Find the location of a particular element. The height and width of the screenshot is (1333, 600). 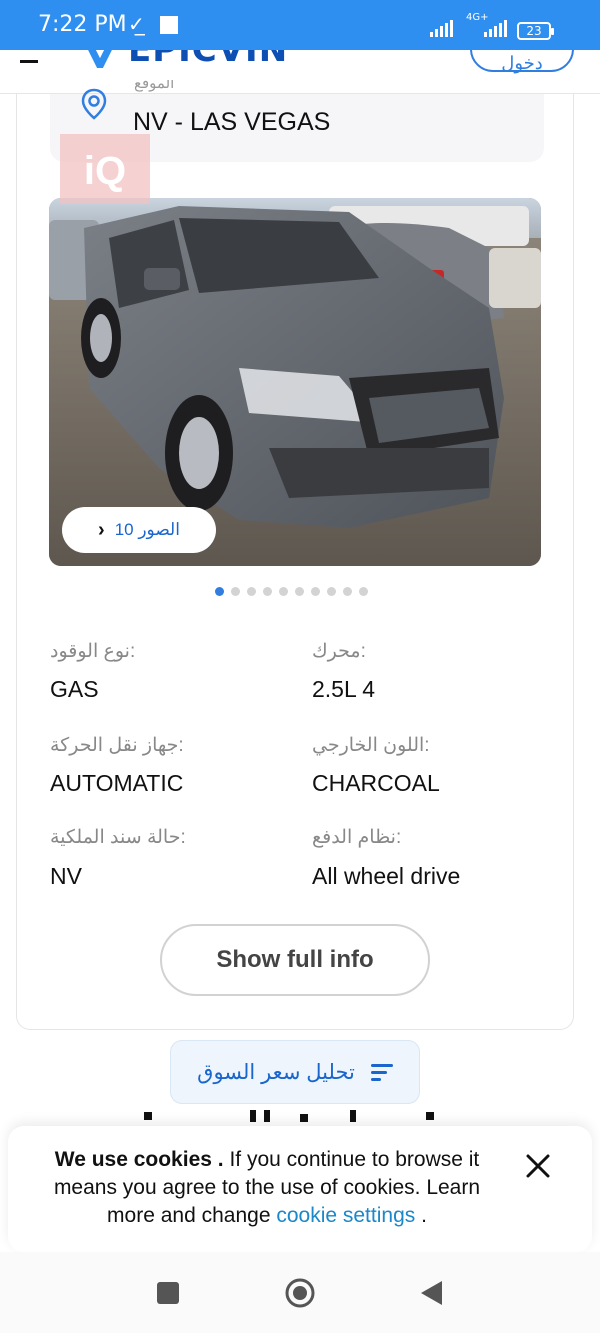

market-analysis-button: تحليل سعر السوق is located at coordinates (295, 1072).